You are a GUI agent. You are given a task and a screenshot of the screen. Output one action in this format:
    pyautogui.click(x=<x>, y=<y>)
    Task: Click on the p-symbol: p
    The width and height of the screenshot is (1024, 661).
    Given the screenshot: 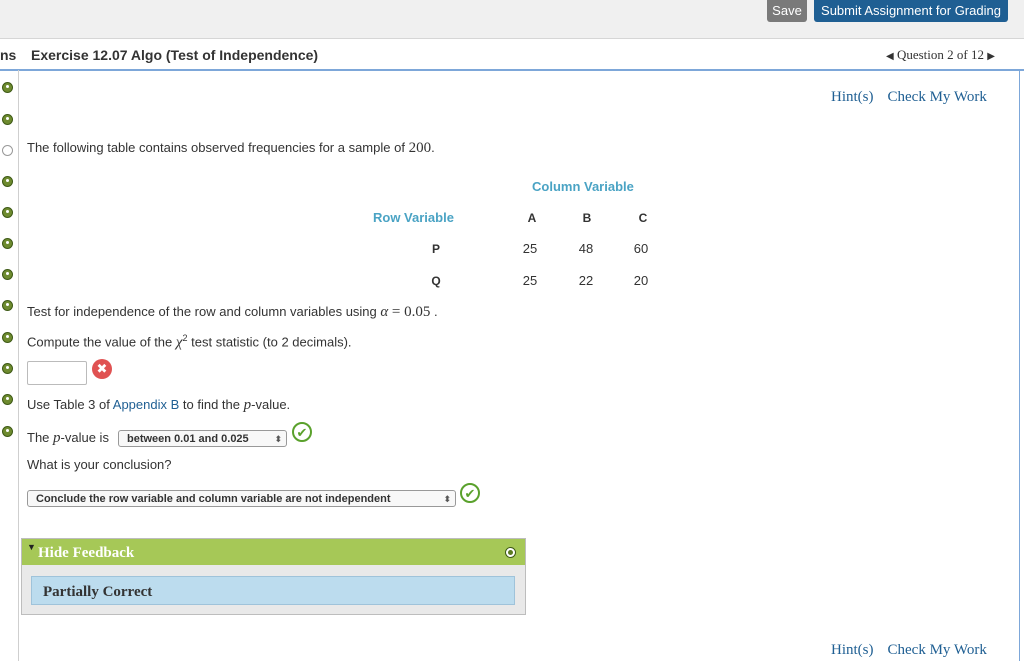 What is the action you would take?
    pyautogui.click(x=57, y=438)
    